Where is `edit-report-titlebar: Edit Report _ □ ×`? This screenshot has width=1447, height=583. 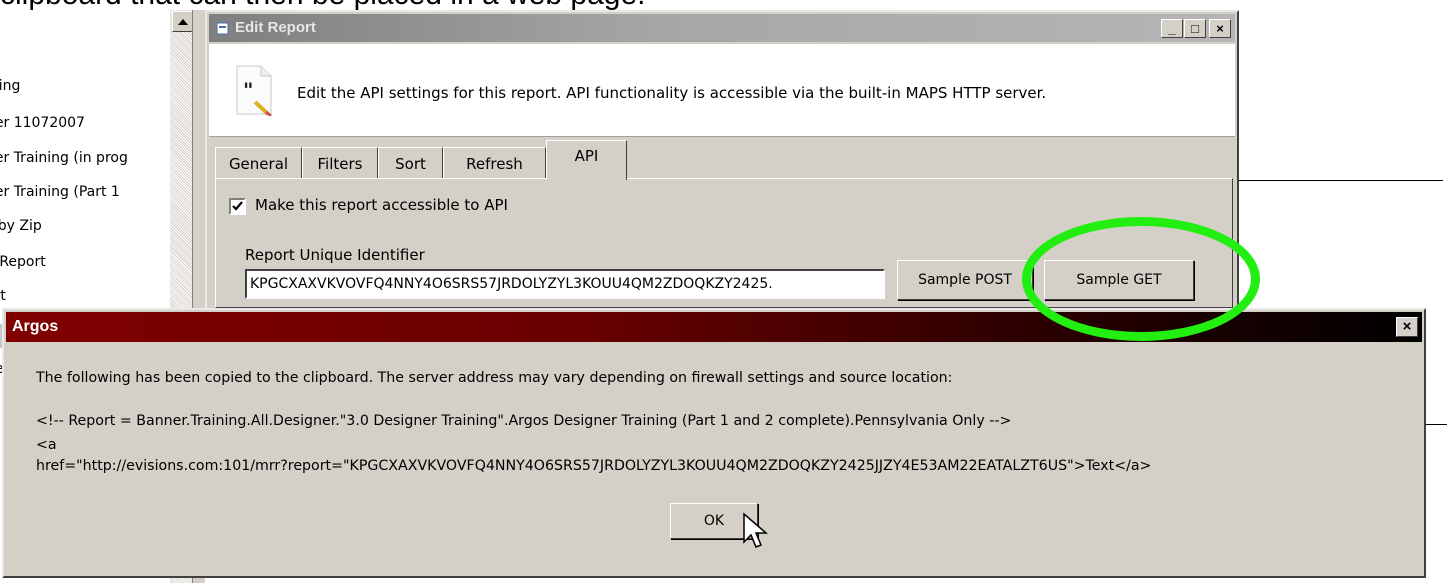
edit-report-titlebar: Edit Report _ □ × is located at coordinates (722, 28).